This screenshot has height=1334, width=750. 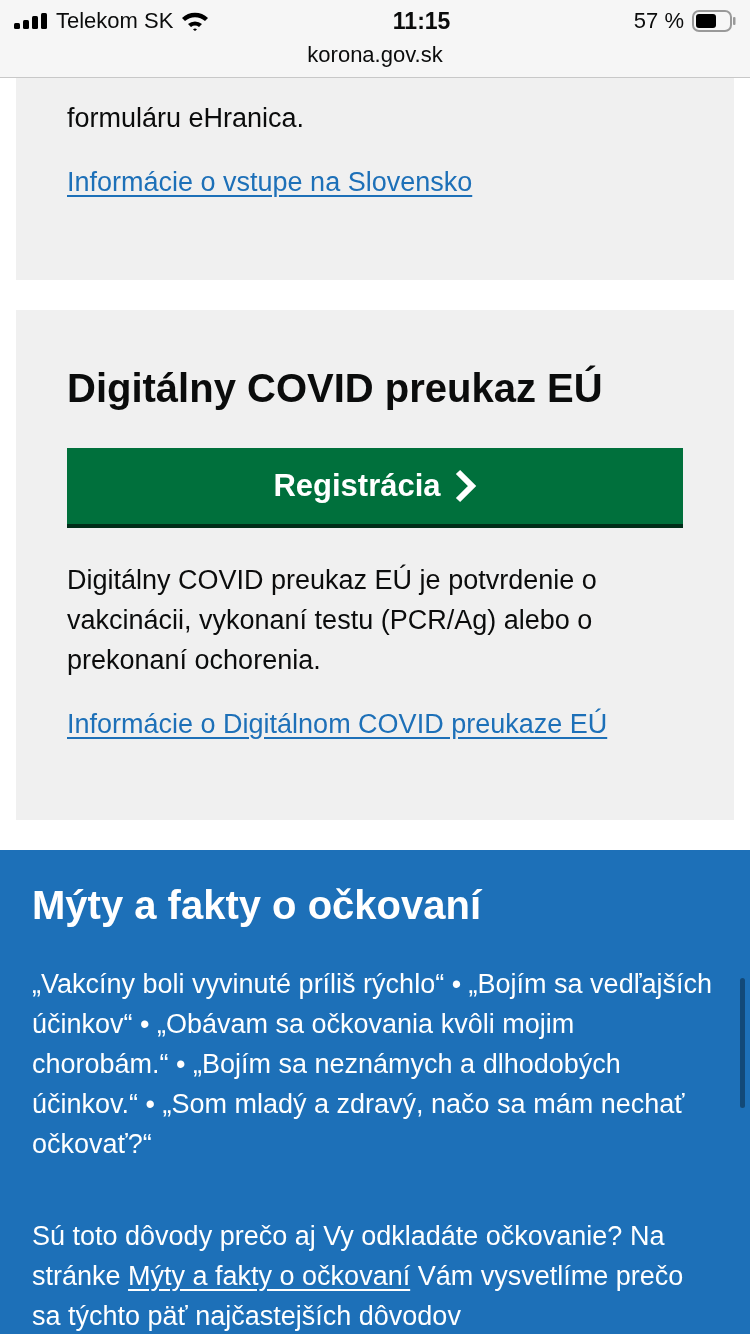 I want to click on section-title: Mýty a fakty o očkovaní, so click(x=257, y=905).